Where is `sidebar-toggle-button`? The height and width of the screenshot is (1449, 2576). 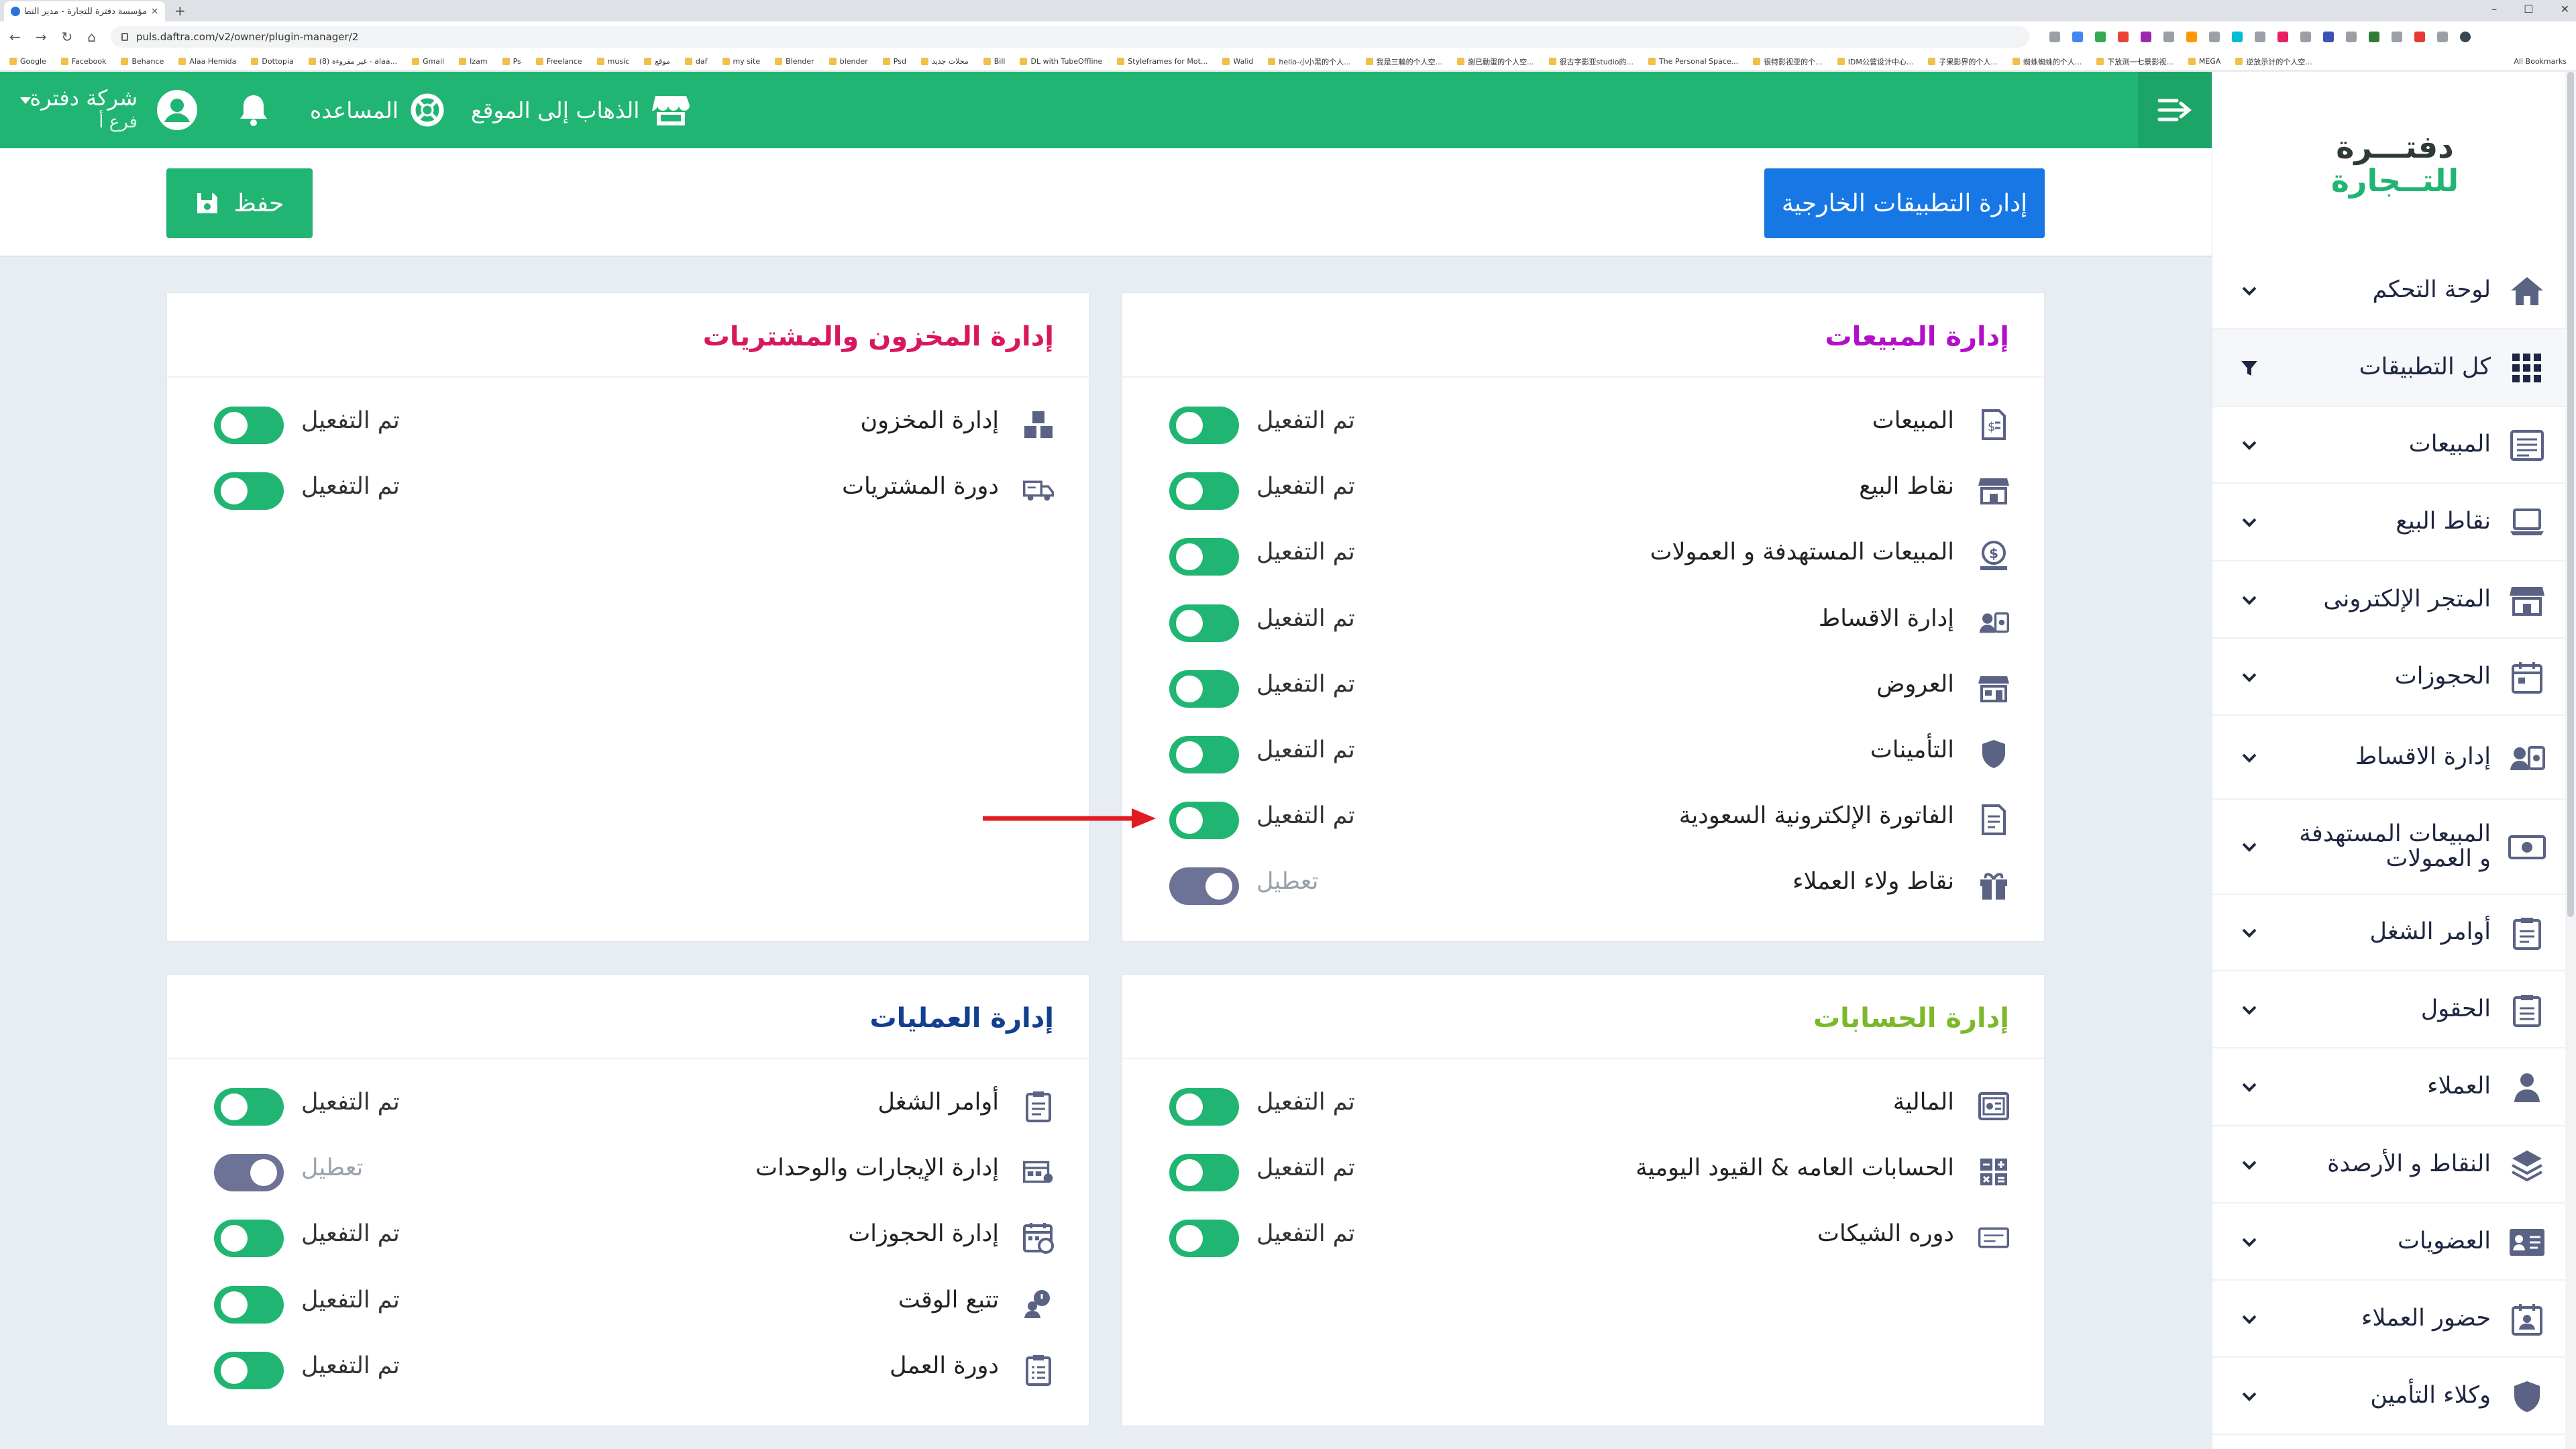 sidebar-toggle-button is located at coordinates (2175, 110).